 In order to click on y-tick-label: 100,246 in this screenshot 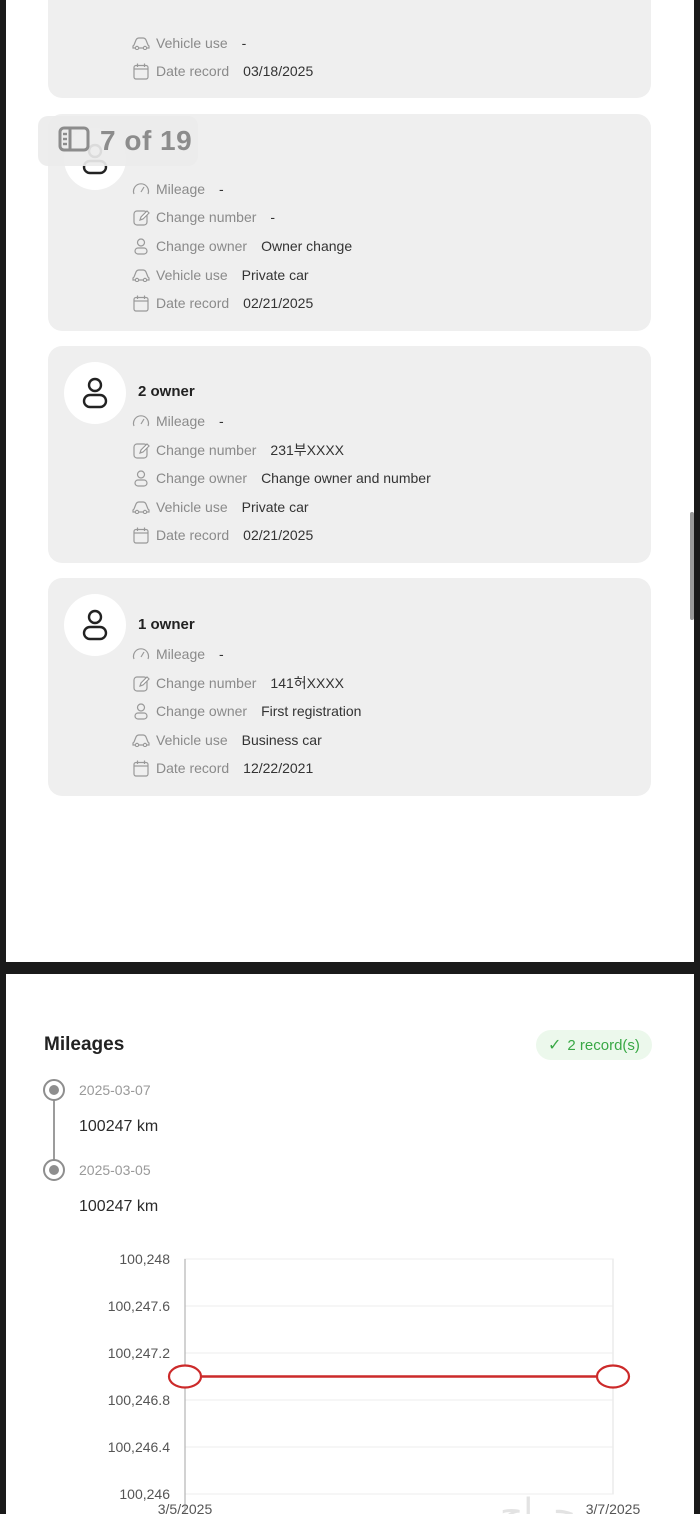, I will do `click(144, 1494)`.